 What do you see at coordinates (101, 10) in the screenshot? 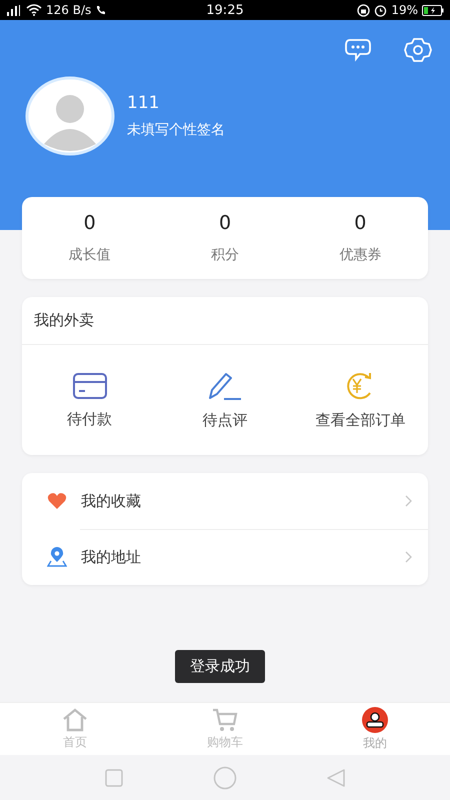
I see `phone-icon` at bounding box center [101, 10].